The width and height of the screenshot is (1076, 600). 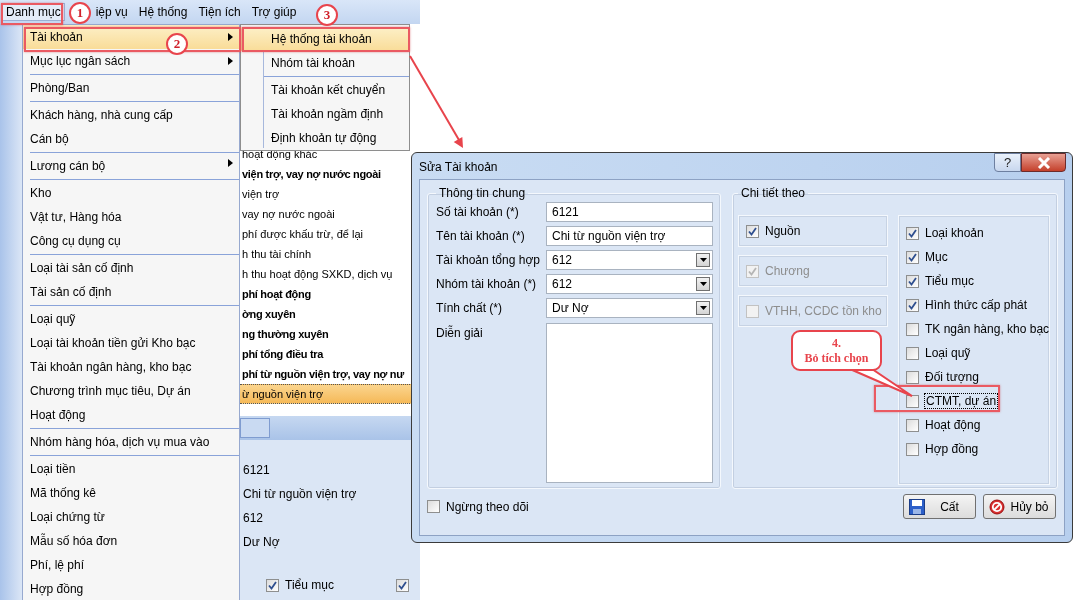 What do you see at coordinates (131, 391) in the screenshot?
I see `menu-item: Chương trình mục tiêu, Dự án` at bounding box center [131, 391].